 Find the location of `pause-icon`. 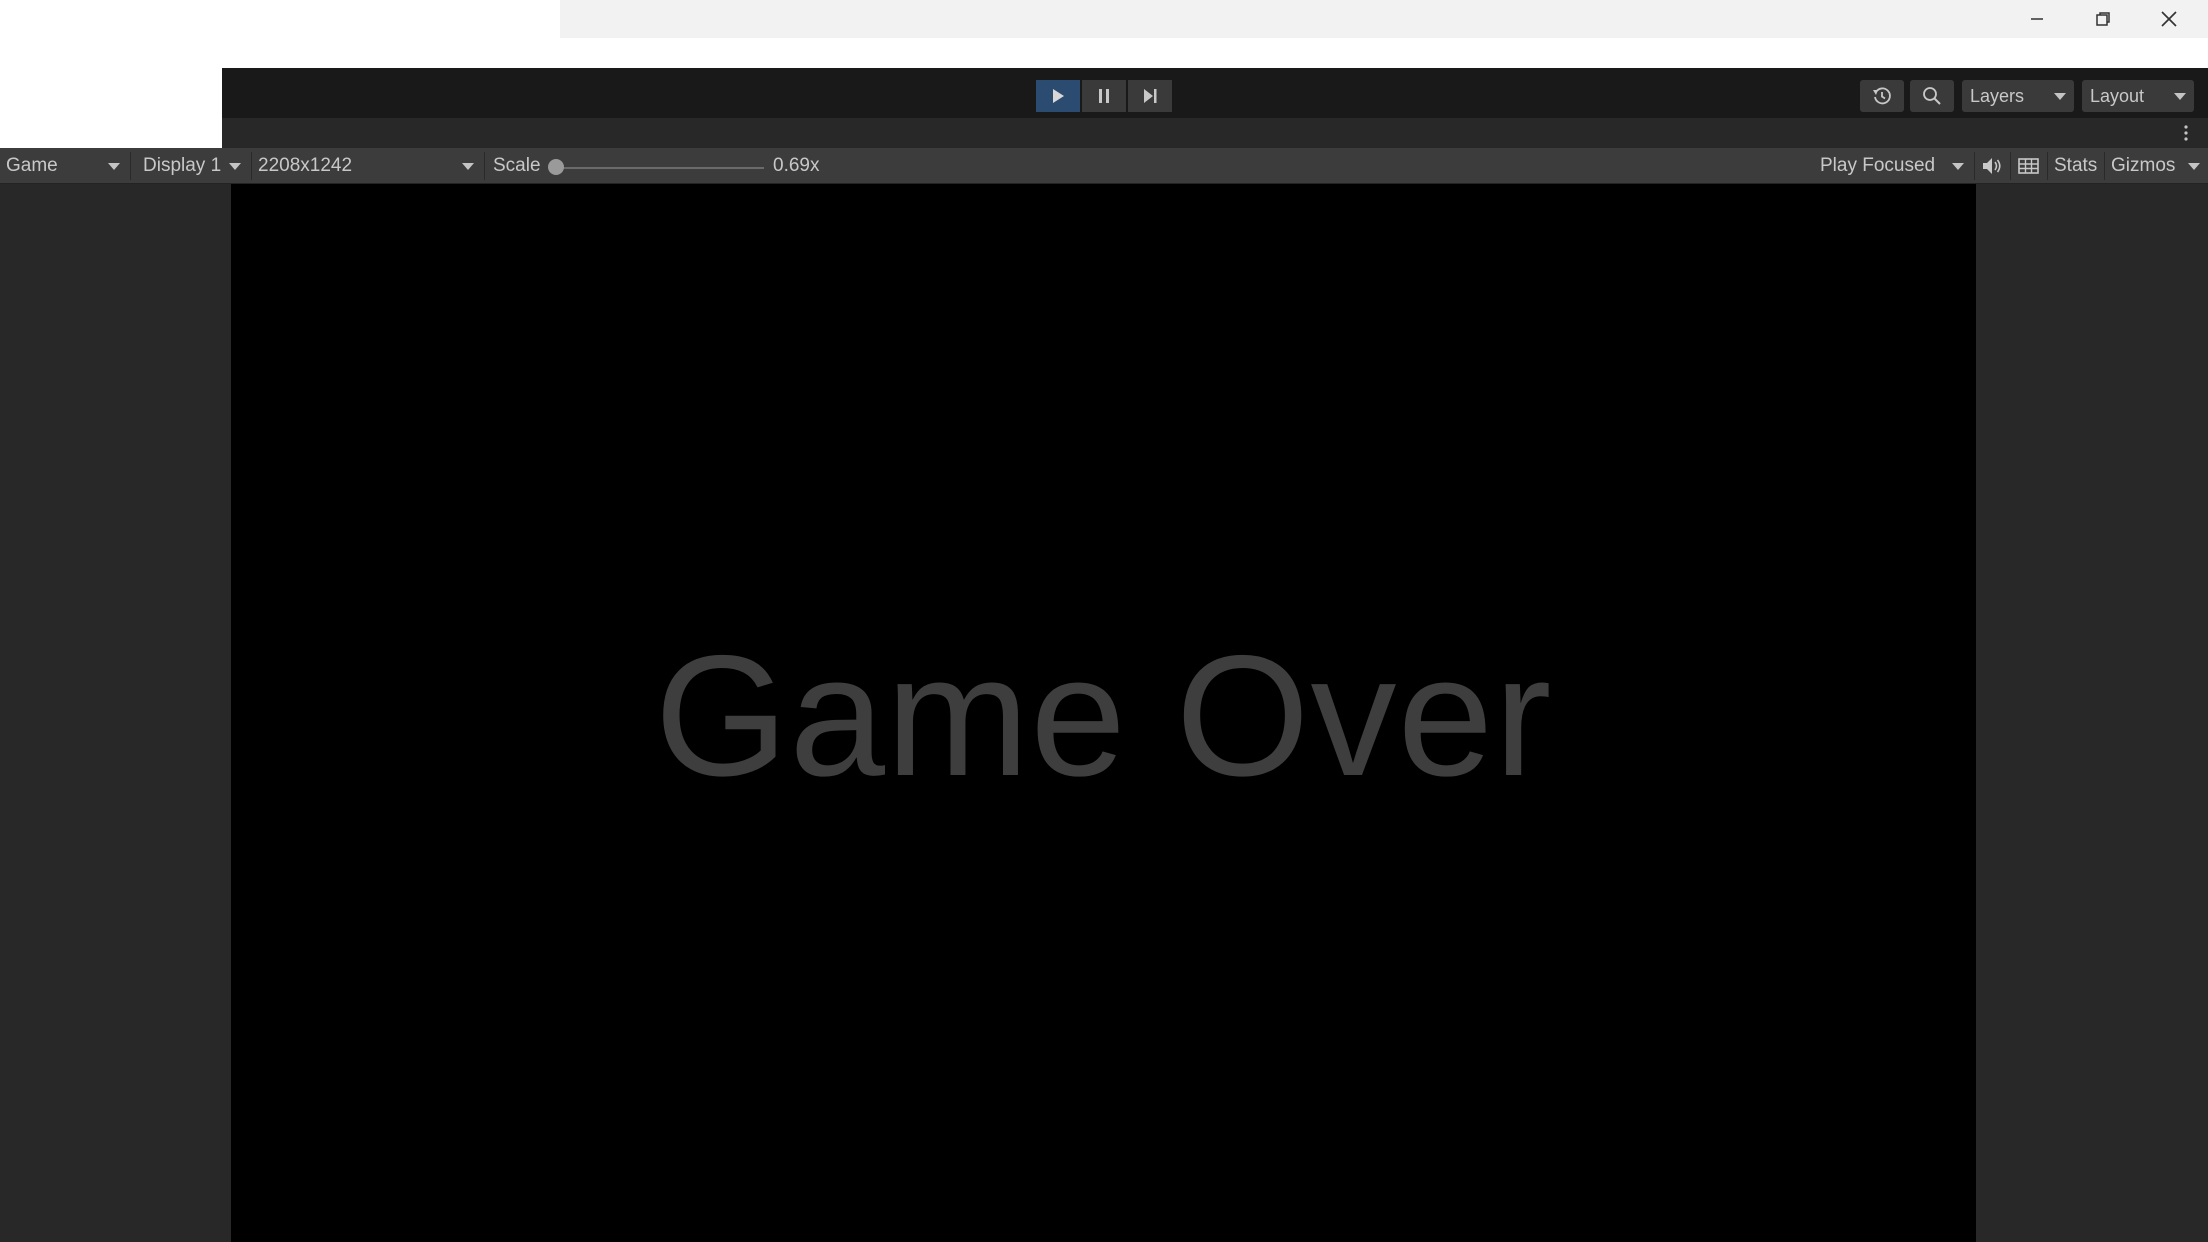

pause-icon is located at coordinates (1104, 96).